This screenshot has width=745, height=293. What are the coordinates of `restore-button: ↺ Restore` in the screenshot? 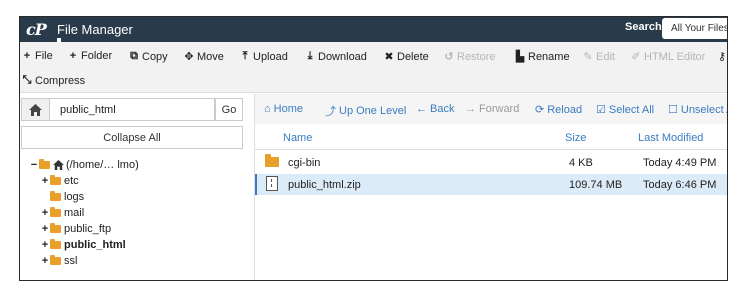 It's located at (470, 57).